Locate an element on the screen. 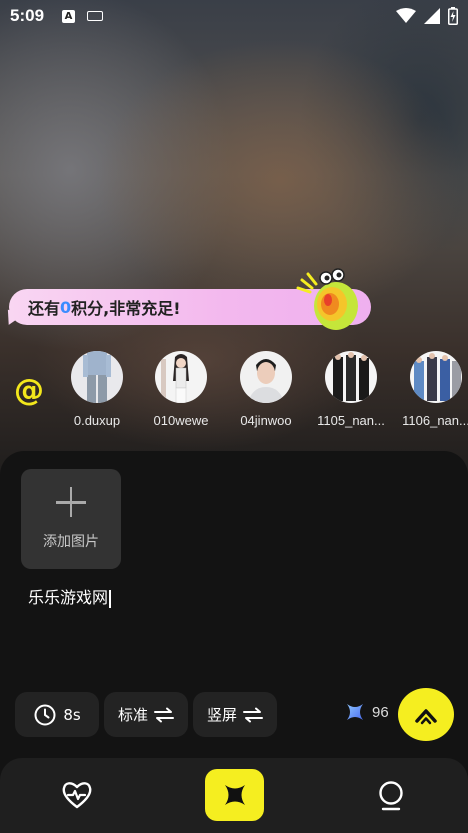 The image size is (468, 833). clock-icon is located at coordinates (45, 714).